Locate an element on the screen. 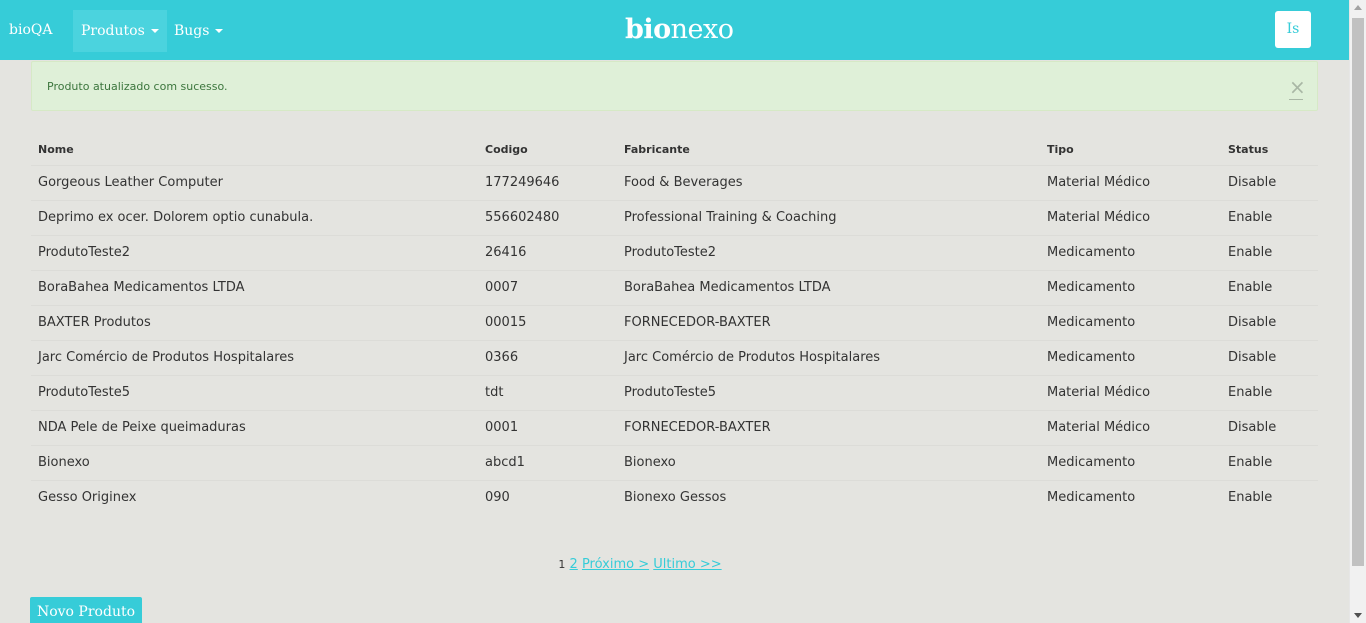 The width and height of the screenshot is (1366, 623). cell-codigo: 556602480 is located at coordinates (547, 217).